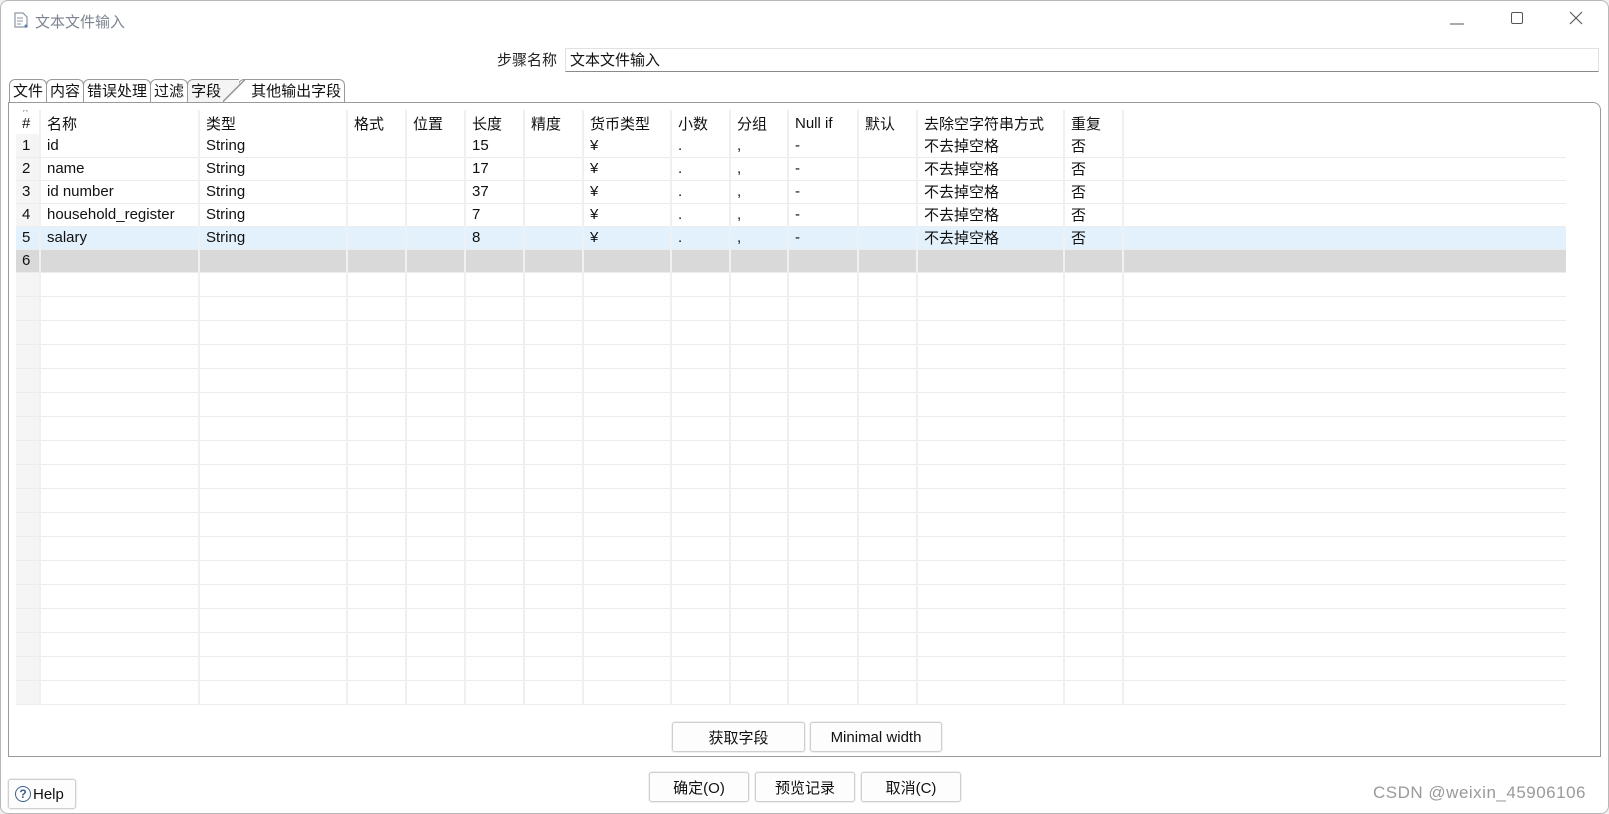 The image size is (1609, 814). Describe the element at coordinates (627, 215) in the screenshot. I see `cell-currency: ¥` at that location.